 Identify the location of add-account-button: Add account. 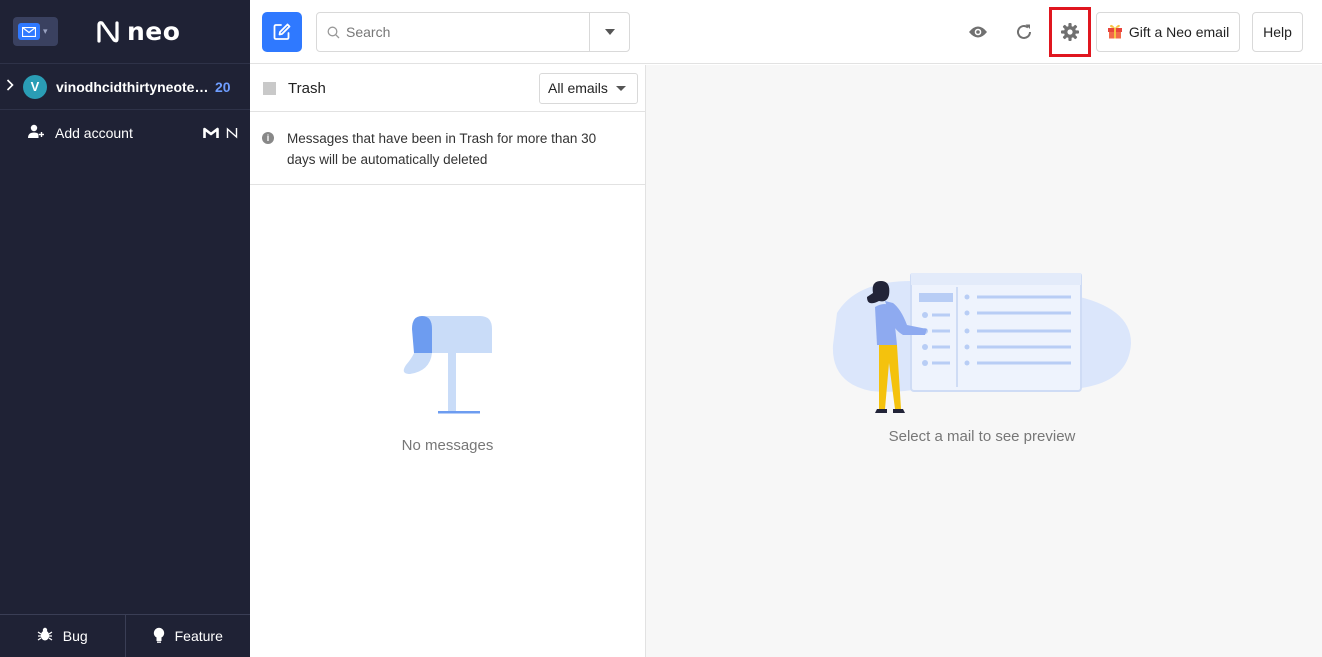
(125, 132).